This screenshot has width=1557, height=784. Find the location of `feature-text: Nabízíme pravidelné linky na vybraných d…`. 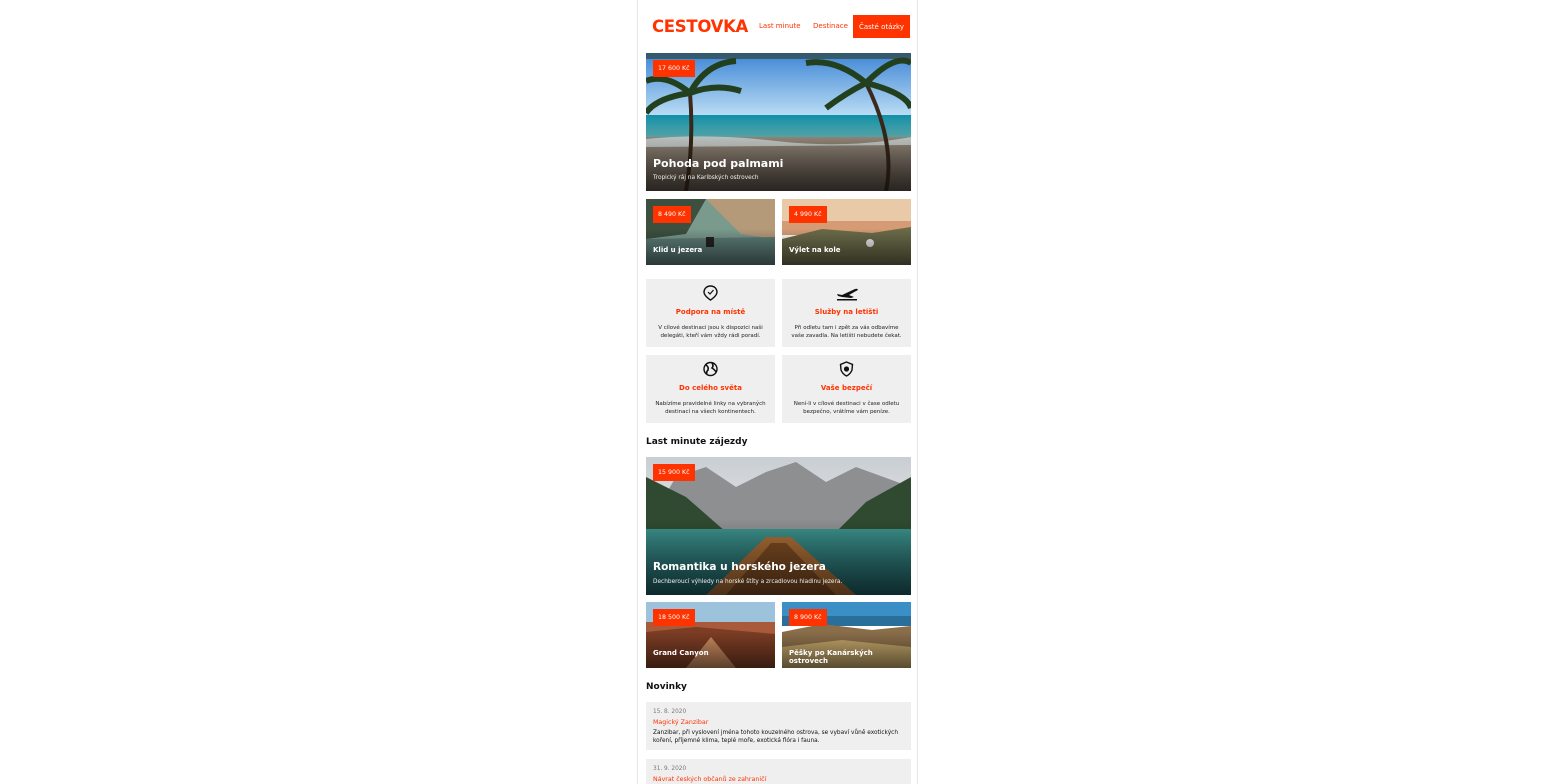

feature-text: Nabízíme pravidelné linky na vybraných d… is located at coordinates (710, 408).